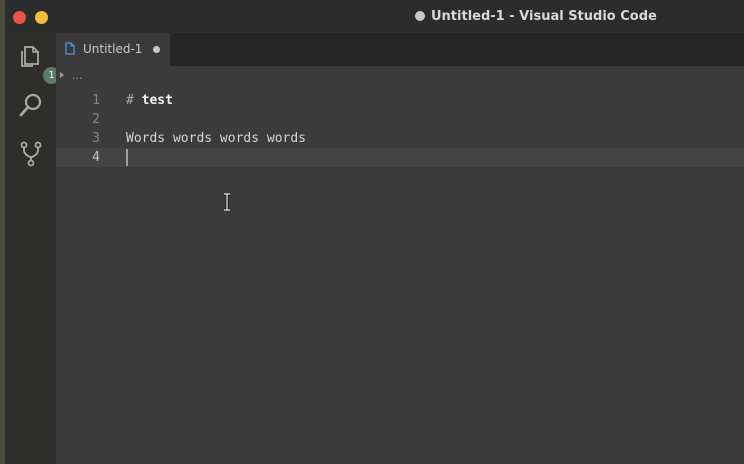 This screenshot has width=744, height=464. I want to click on activity-explorer: 1, so click(39, 63).